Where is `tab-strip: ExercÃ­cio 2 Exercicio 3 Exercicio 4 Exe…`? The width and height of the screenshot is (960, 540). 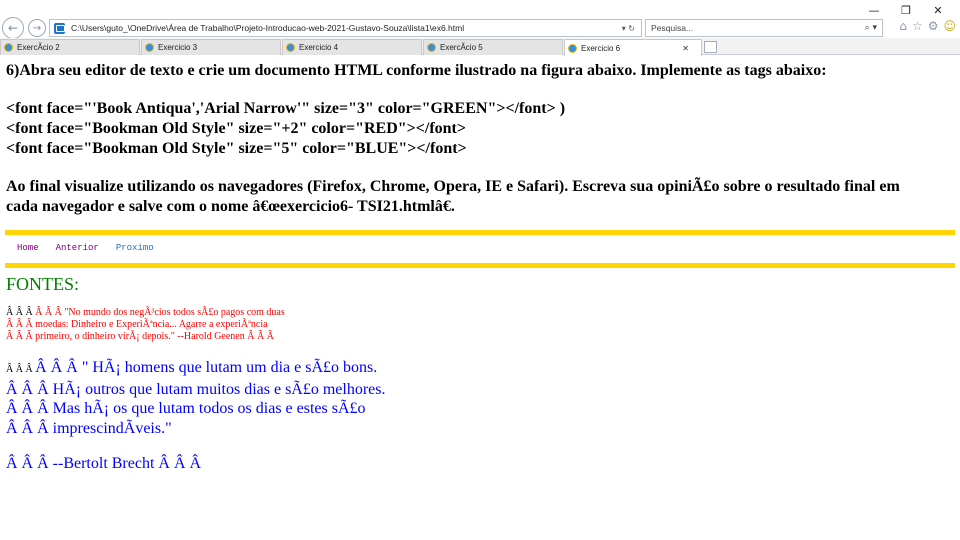
tab-strip: ExercÃ­cio 2 Exercicio 3 Exercicio 4 Exe… is located at coordinates (480, 47).